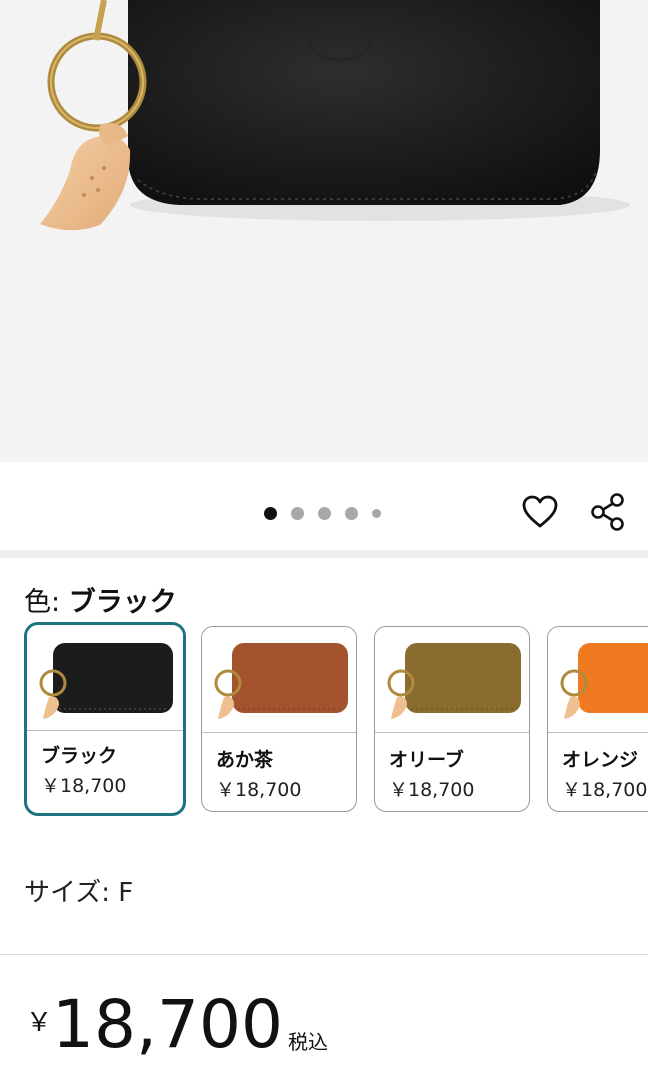 The height and width of the screenshot is (1080, 648). What do you see at coordinates (245, 760) in the screenshot?
I see `swatch-color-name: あか茶` at bounding box center [245, 760].